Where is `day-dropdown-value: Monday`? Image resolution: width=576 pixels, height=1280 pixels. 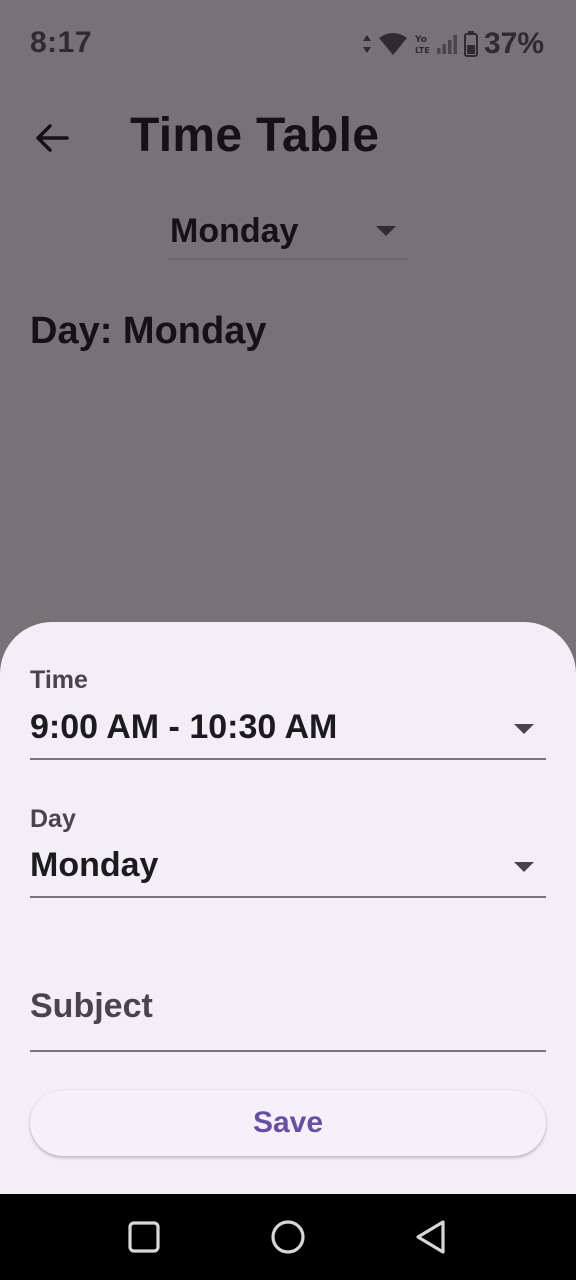
day-dropdown-value: Monday is located at coordinates (234, 231).